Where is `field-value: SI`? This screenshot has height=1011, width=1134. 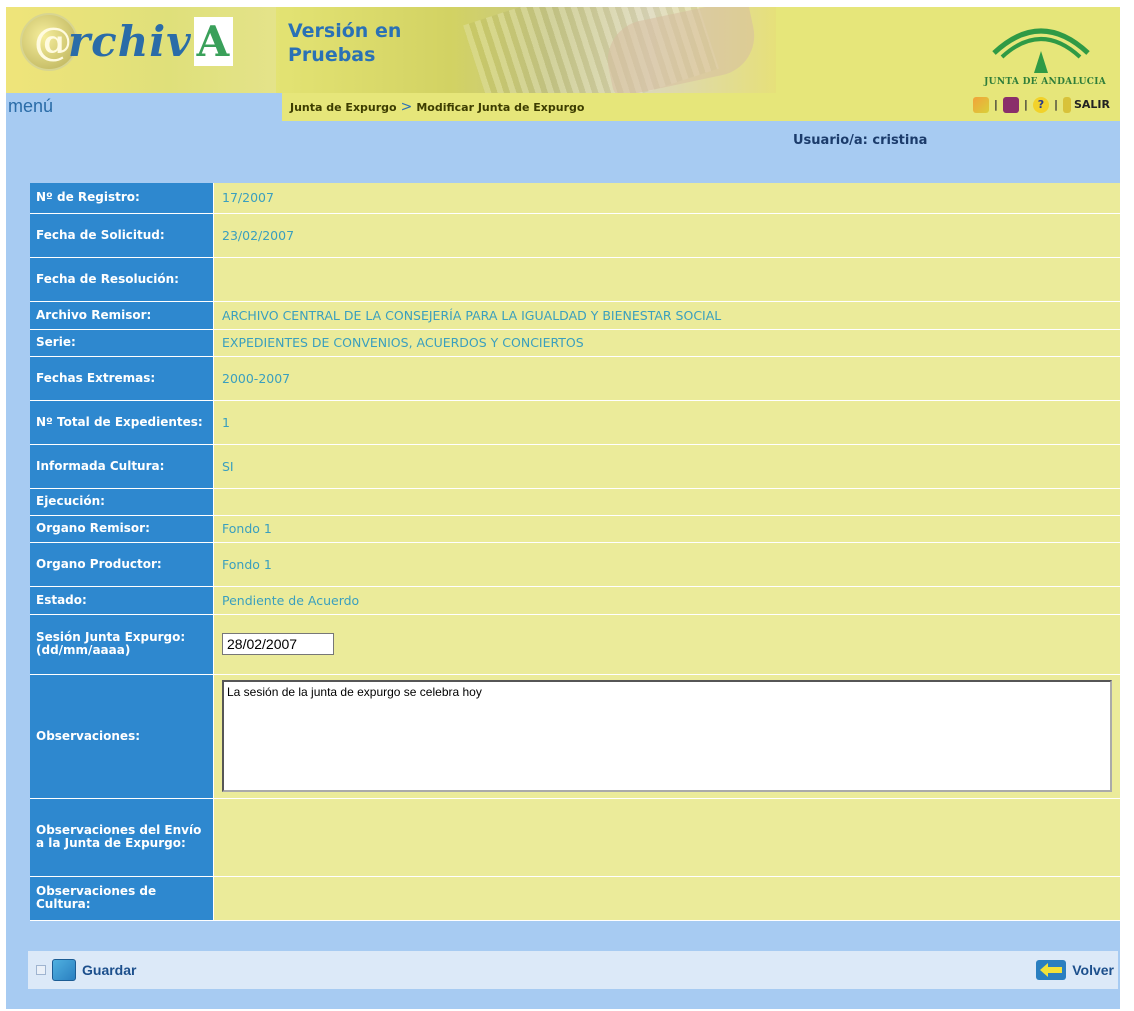
field-value: SI is located at coordinates (666, 466).